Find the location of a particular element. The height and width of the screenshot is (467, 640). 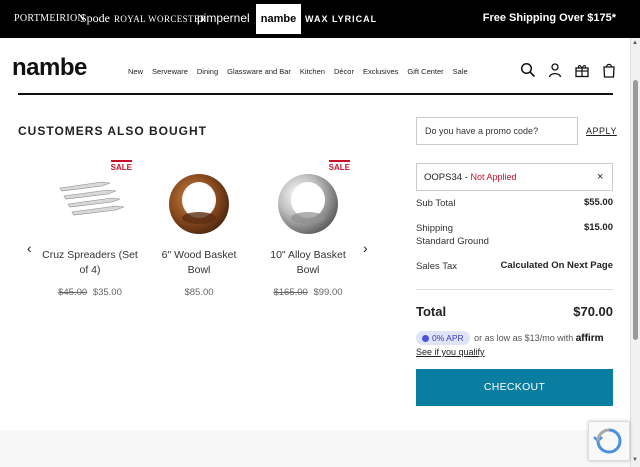

product-price: $165.00 $99.00 is located at coordinates (308, 292).